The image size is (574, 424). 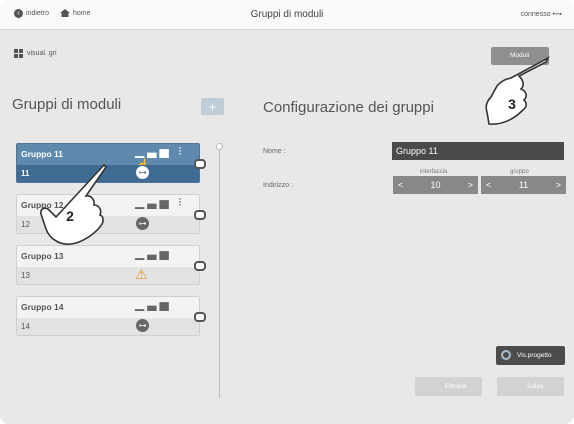 I want to click on step-3-hand-annotation: 3, so click(x=517, y=90).